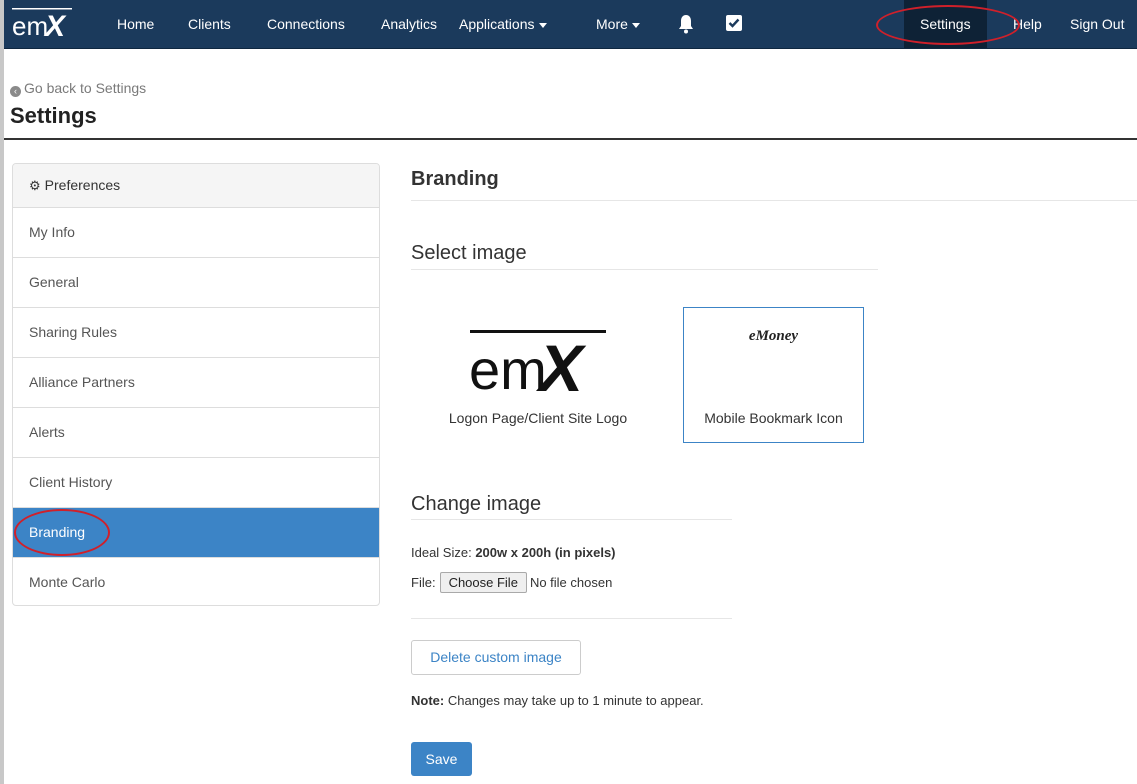 The width and height of the screenshot is (1137, 784). I want to click on emoney-logo-text: eMoney, so click(773, 336).